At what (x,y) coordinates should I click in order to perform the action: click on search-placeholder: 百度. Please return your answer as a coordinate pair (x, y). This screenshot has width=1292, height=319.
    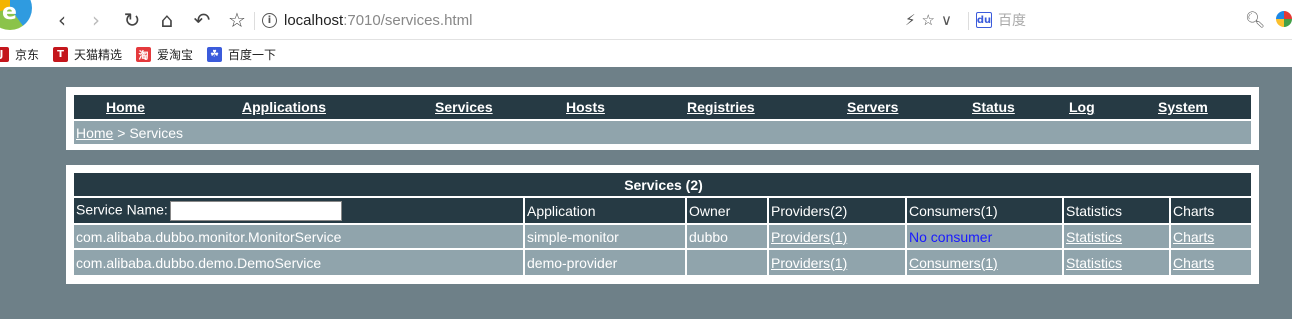
    Looking at the image, I should click on (1012, 20).